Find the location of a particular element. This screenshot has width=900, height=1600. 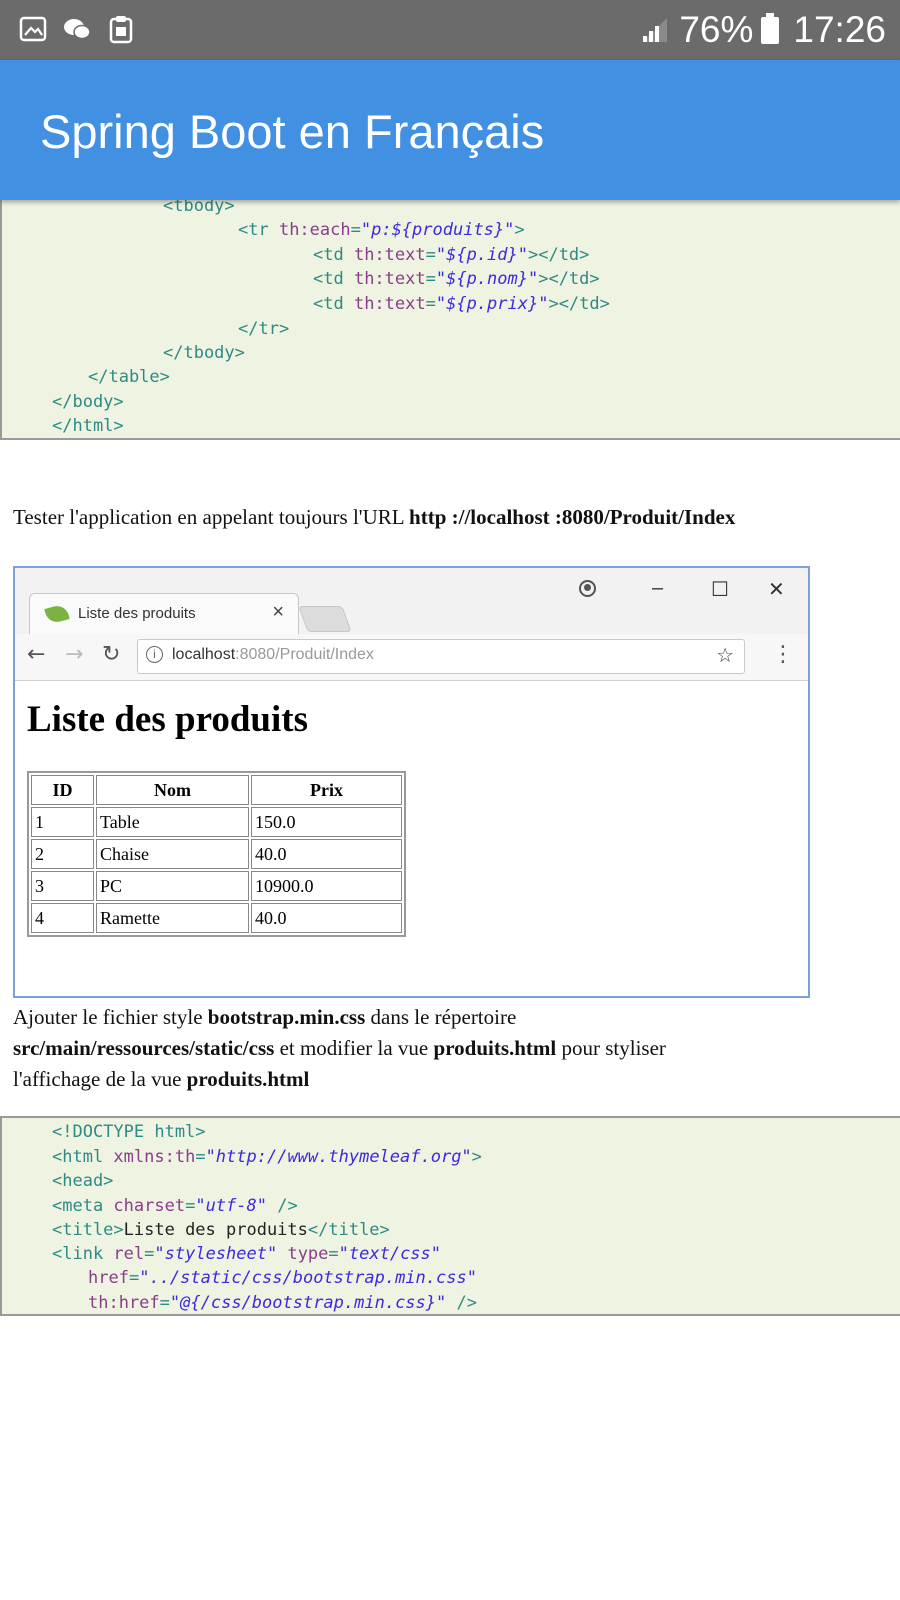

app-title: Spring Boot en Français is located at coordinates (292, 131).